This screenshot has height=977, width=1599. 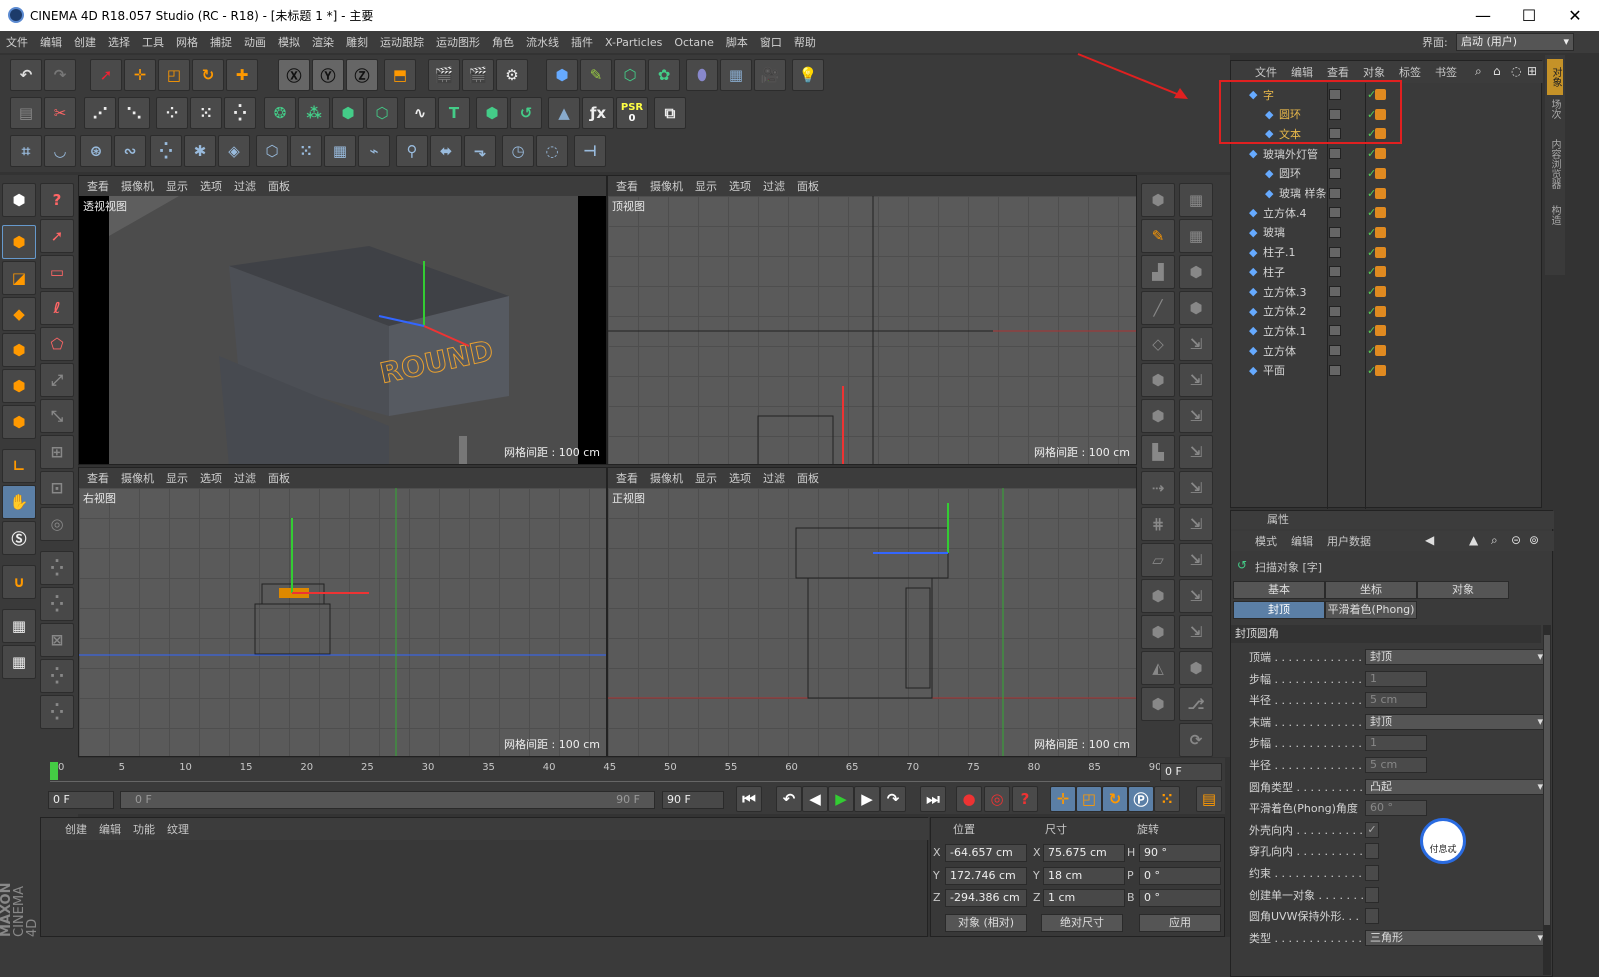 I want to click on attribute-number: 60 °, so click(x=1396, y=808).